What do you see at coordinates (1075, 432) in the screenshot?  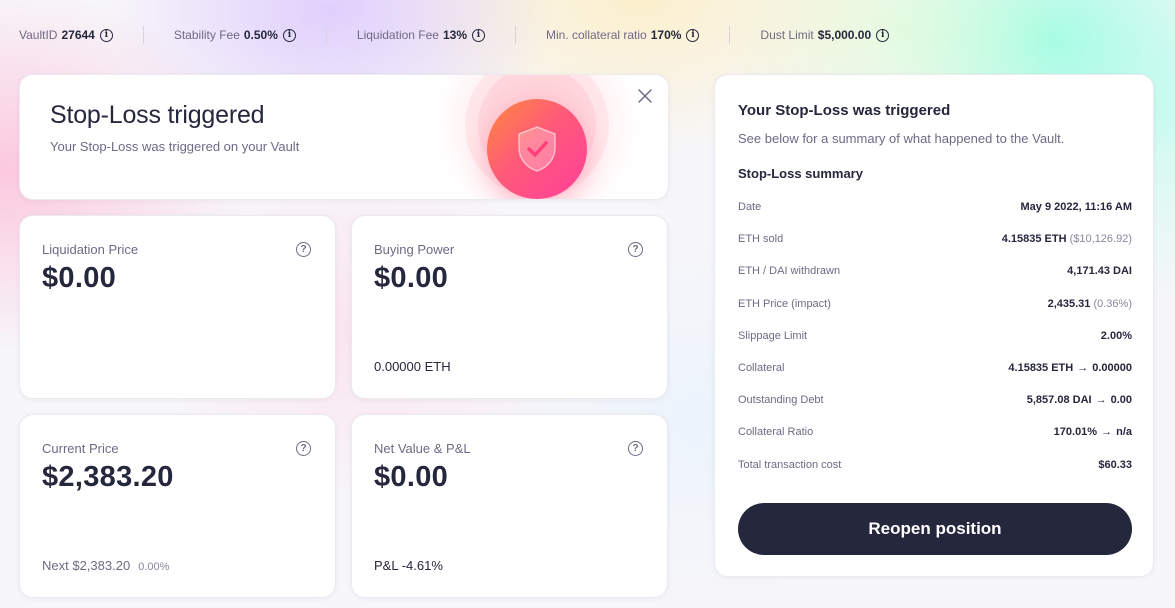 I see `row-value-from: 170.01%` at bounding box center [1075, 432].